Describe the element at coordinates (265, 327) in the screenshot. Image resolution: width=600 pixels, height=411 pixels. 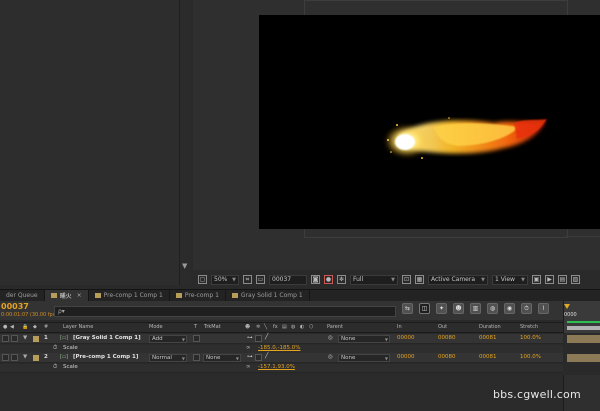
I see `quality-switch-icon: ╲` at that location.